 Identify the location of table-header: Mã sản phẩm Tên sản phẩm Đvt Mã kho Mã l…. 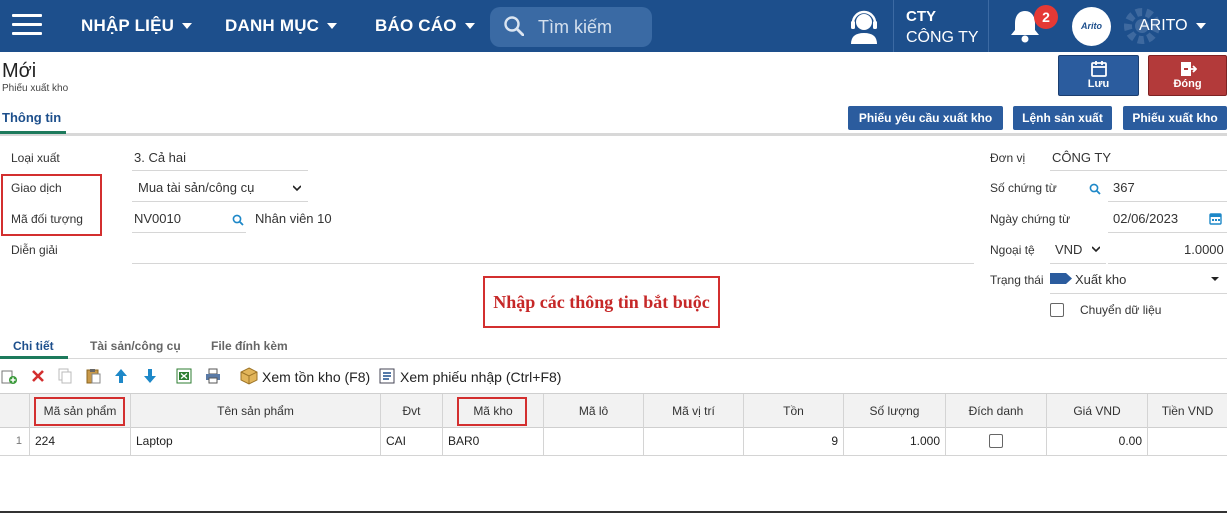
(613, 410).